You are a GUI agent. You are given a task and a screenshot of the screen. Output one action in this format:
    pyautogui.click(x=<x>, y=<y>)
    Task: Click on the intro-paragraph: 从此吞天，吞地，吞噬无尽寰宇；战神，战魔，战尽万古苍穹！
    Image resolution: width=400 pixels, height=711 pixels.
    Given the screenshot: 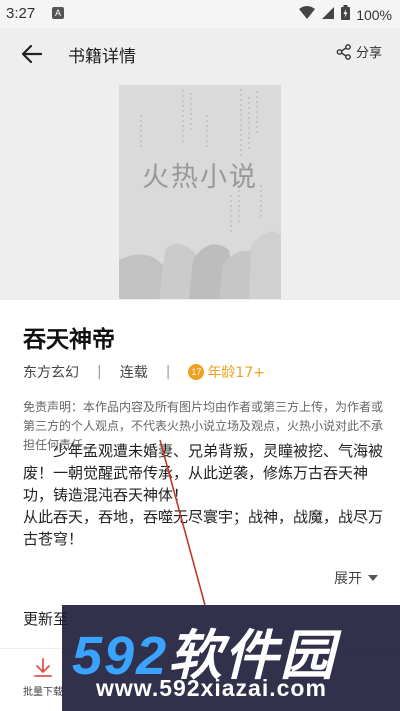 What is the action you would take?
    pyautogui.click(x=203, y=528)
    